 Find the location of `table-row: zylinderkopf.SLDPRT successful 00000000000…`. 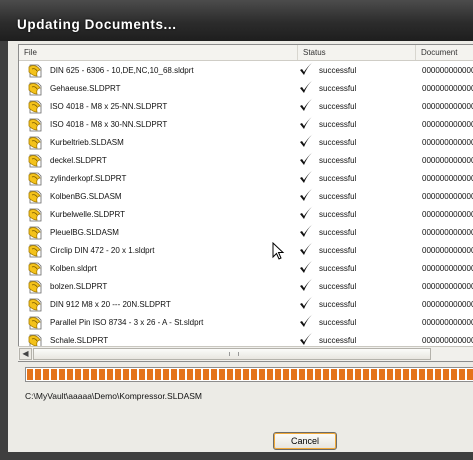

table-row: zylinderkopf.SLDPRT successful 00000000000… is located at coordinates (246, 179).